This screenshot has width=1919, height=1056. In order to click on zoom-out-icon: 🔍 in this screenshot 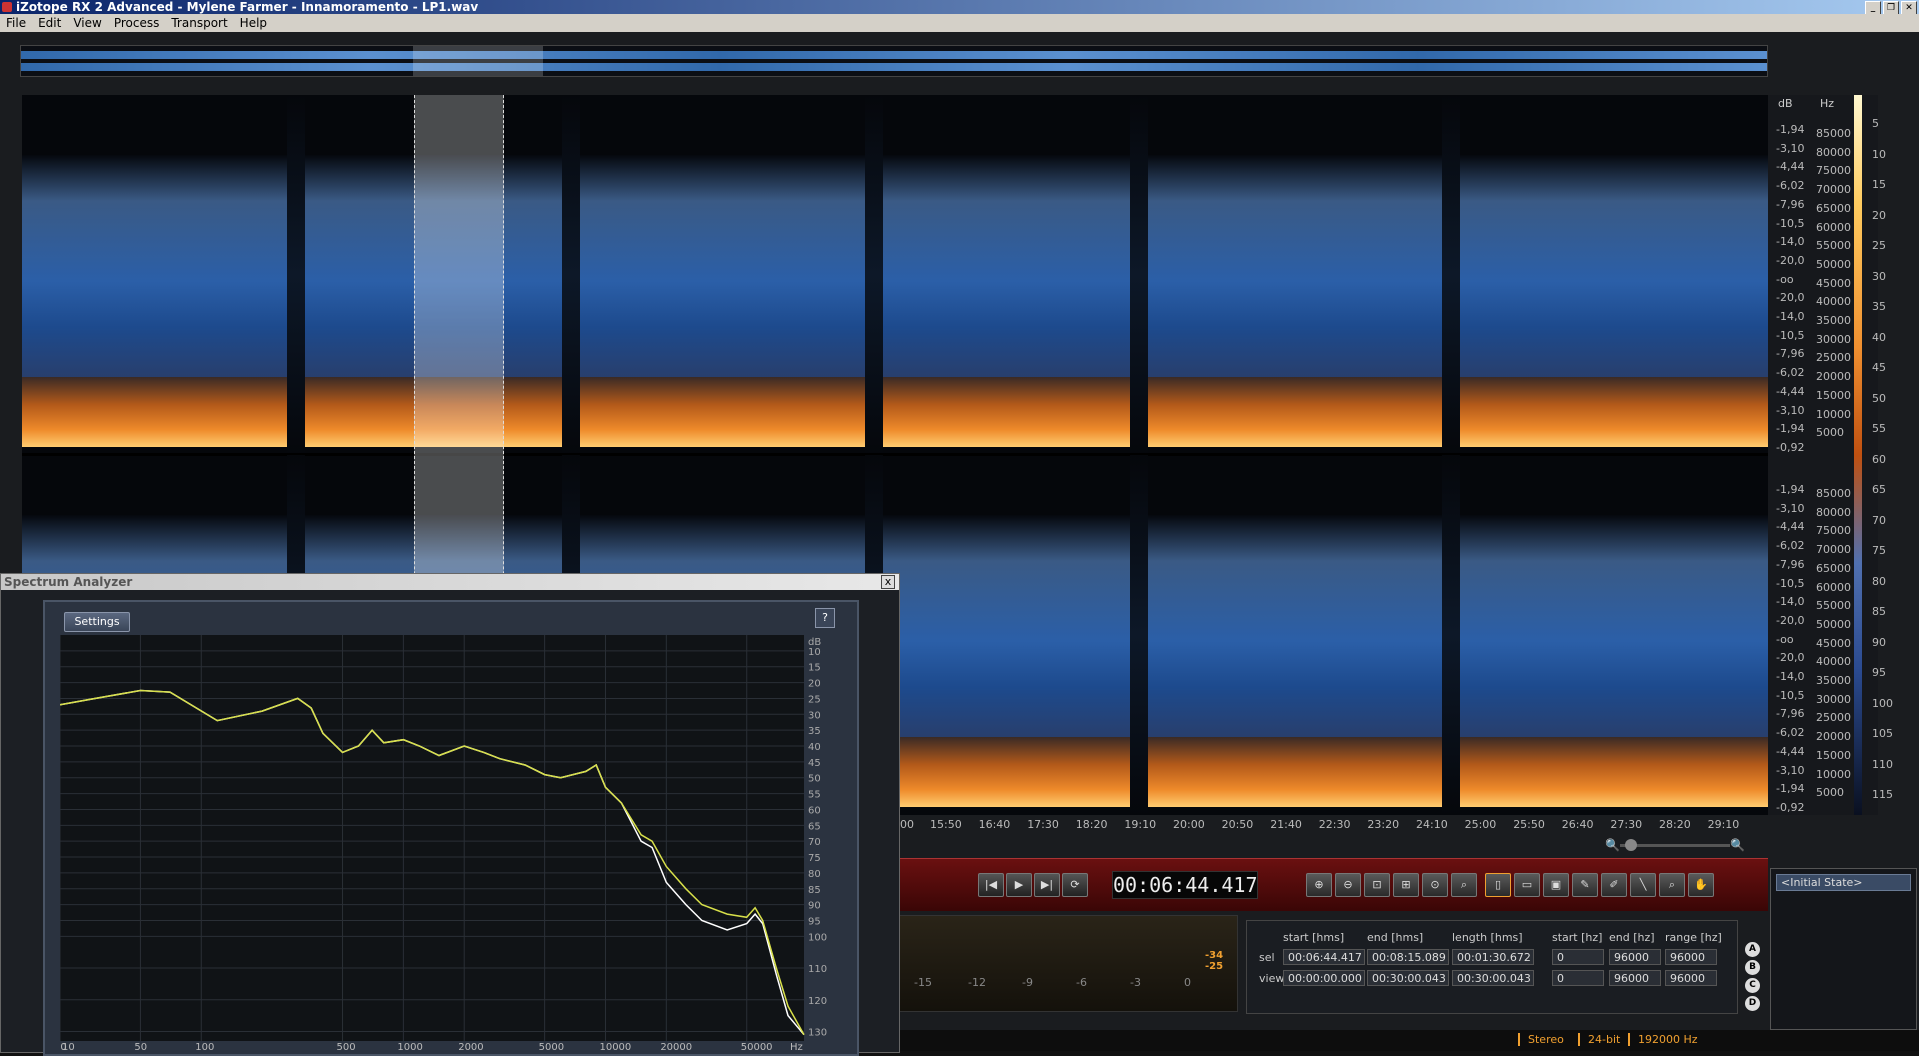, I will do `click(1612, 845)`.